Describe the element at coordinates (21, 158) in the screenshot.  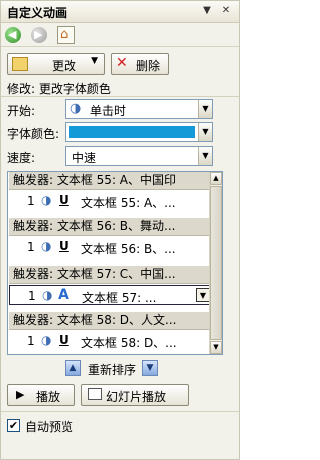
I see `speed-label: 速度:` at that location.